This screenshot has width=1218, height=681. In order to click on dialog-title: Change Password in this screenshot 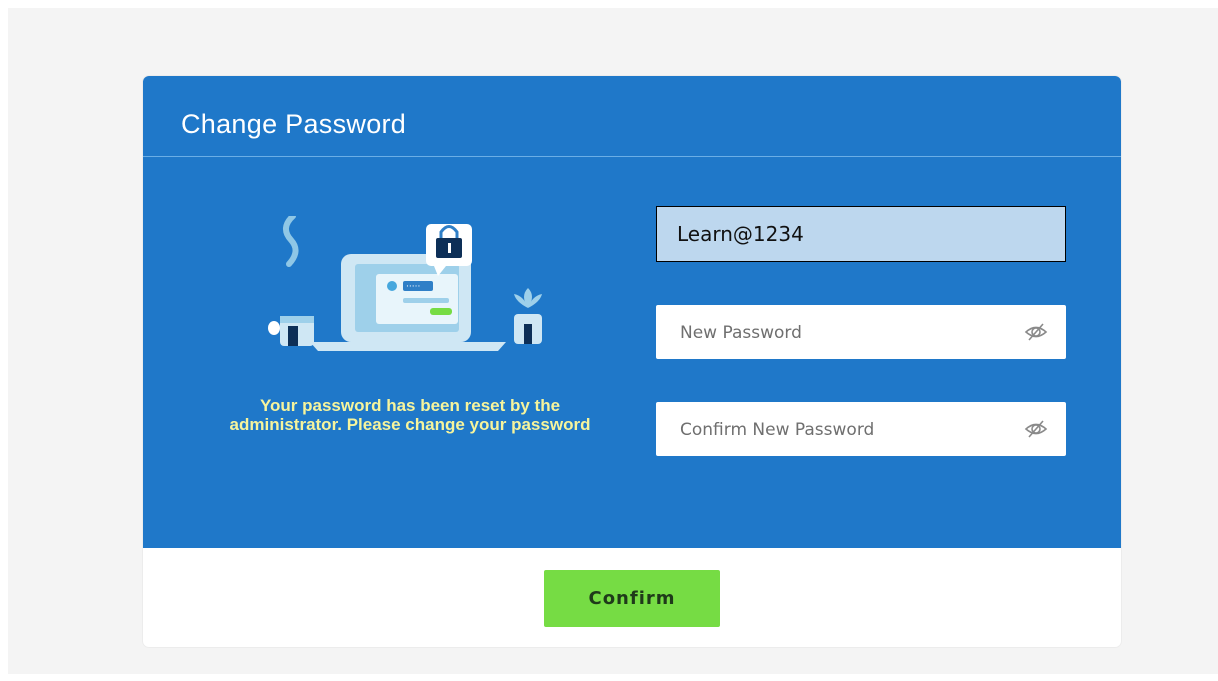, I will do `click(294, 124)`.